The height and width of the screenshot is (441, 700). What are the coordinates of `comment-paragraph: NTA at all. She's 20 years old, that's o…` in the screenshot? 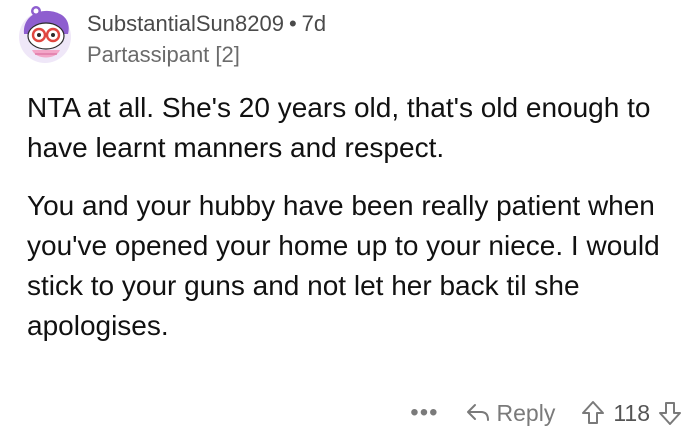 It's located at (339, 127).